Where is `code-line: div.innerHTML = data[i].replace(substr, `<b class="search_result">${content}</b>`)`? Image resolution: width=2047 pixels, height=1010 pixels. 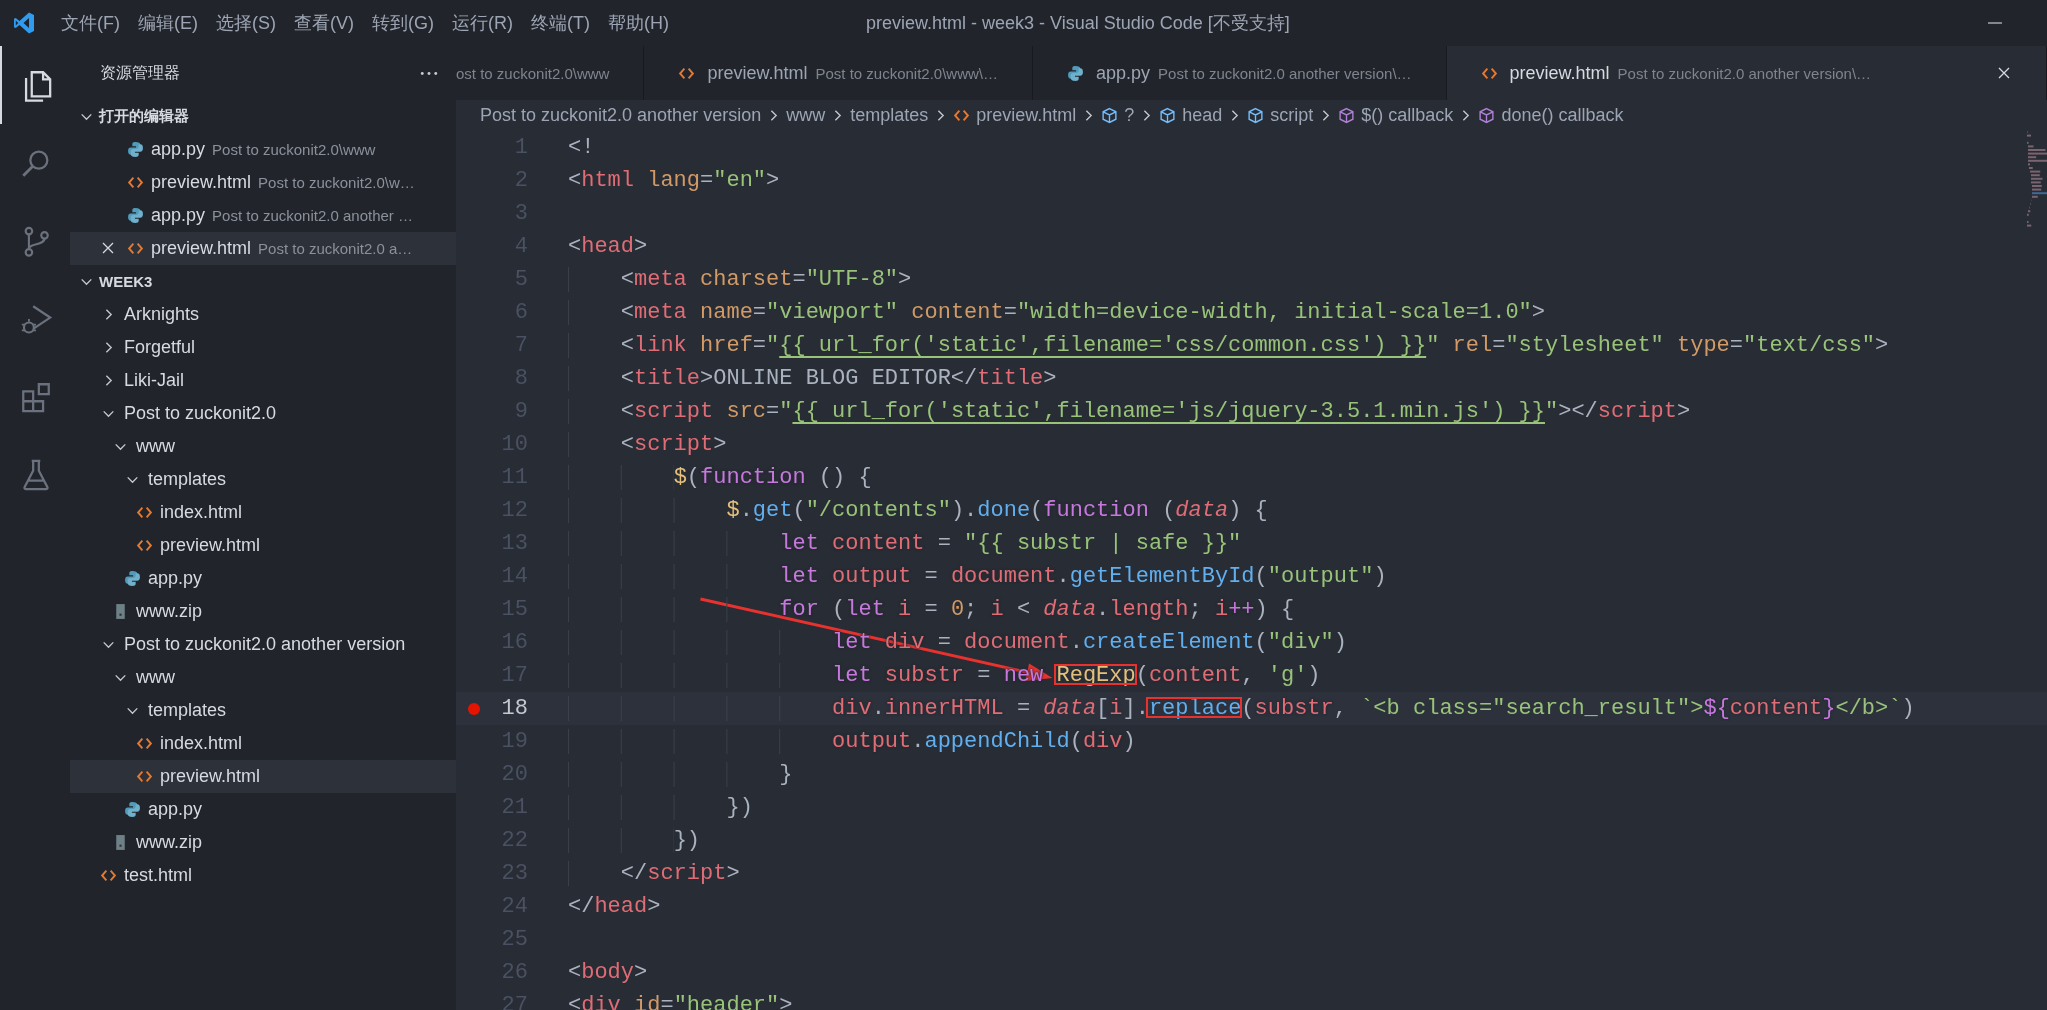 code-line: div.innerHTML = data[i].replace(substr, `<b class="search_result">${content}</b>`) is located at coordinates (1241, 708).